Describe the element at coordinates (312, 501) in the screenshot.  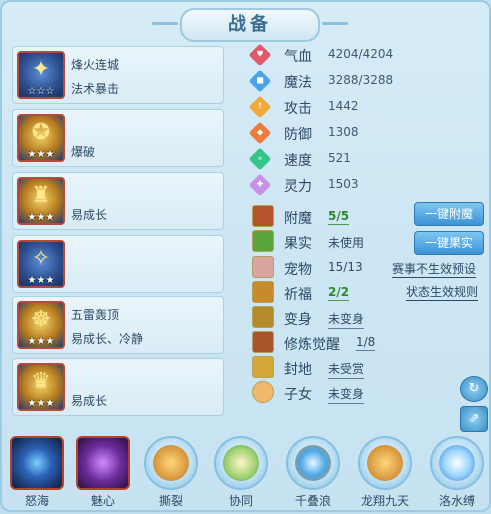
I see `skill-name: 千叠浪` at that location.